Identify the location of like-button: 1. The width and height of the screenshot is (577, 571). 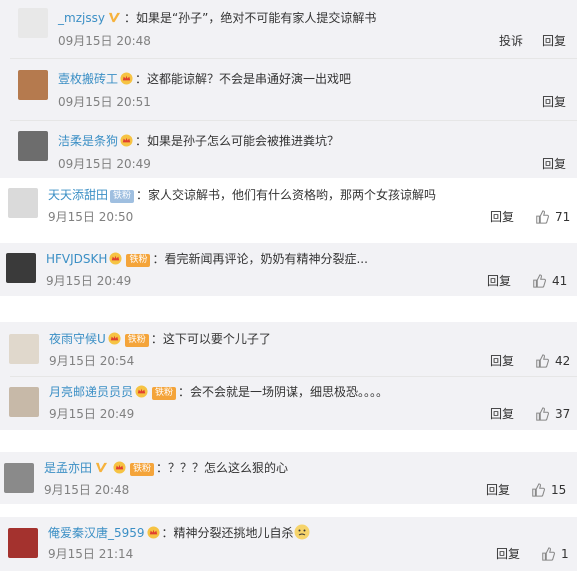
(555, 554).